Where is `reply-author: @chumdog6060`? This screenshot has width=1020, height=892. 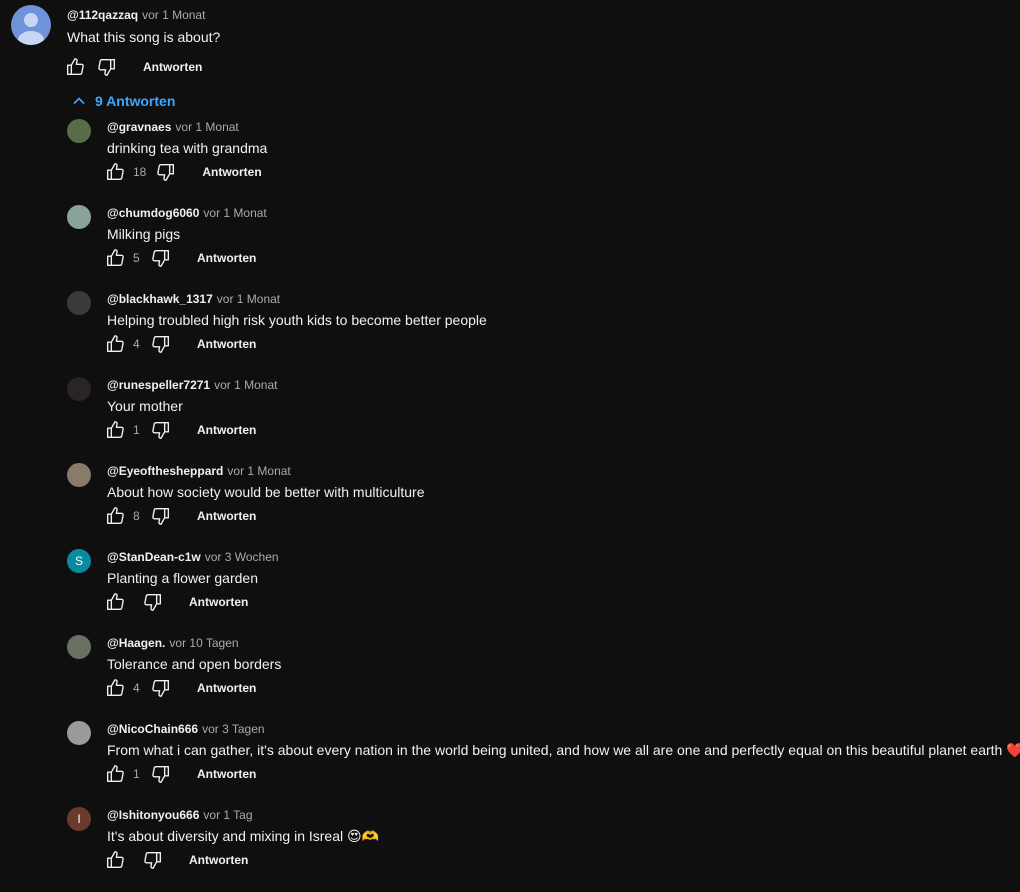
reply-author: @chumdog6060 is located at coordinates (153, 213).